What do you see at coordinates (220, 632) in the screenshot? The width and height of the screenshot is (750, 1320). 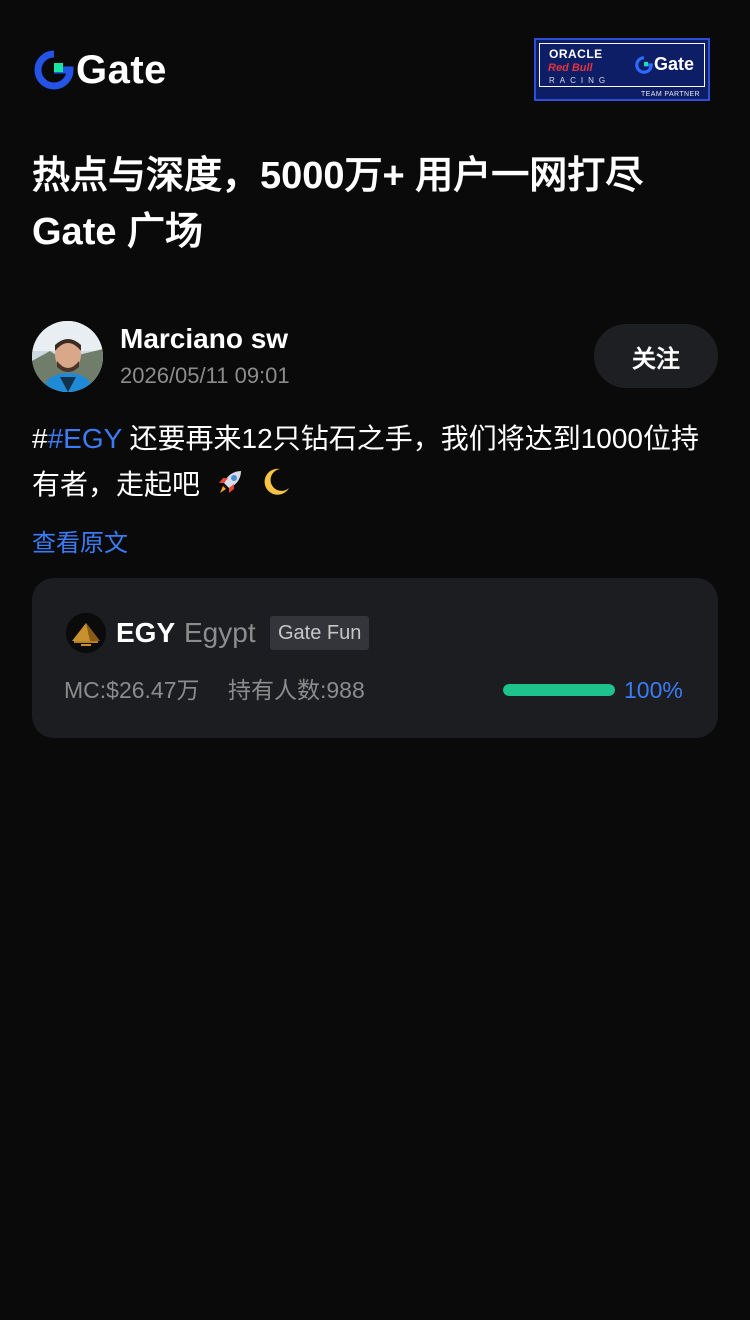 I see `token-name: Egypt` at bounding box center [220, 632].